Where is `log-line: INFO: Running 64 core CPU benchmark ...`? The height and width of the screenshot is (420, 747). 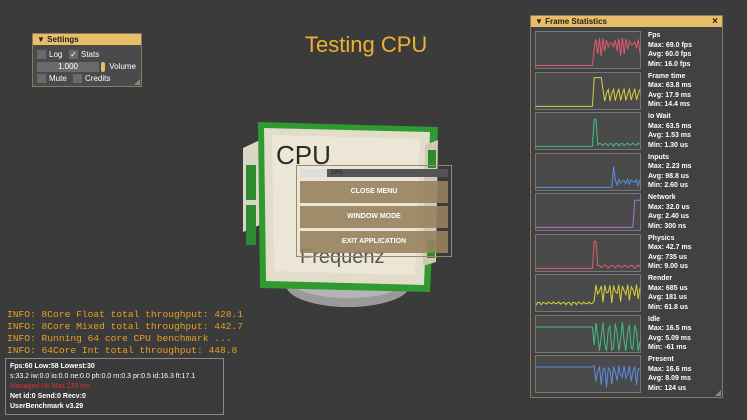 log-line: INFO: Running 64 core CPU benchmark ... is located at coordinates (119, 338).